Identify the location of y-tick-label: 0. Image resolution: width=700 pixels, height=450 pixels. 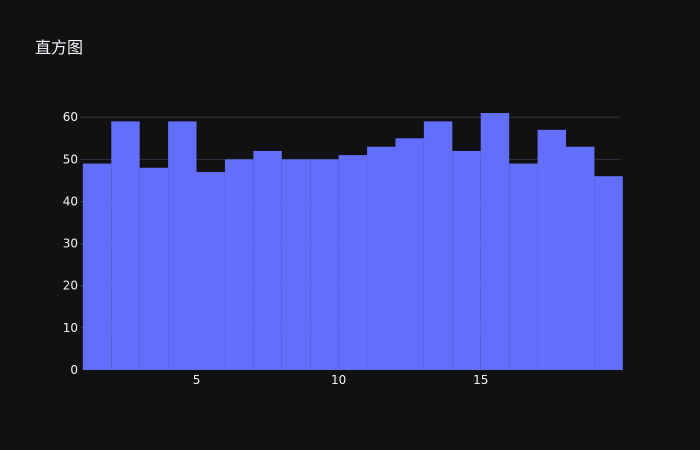
(74, 370).